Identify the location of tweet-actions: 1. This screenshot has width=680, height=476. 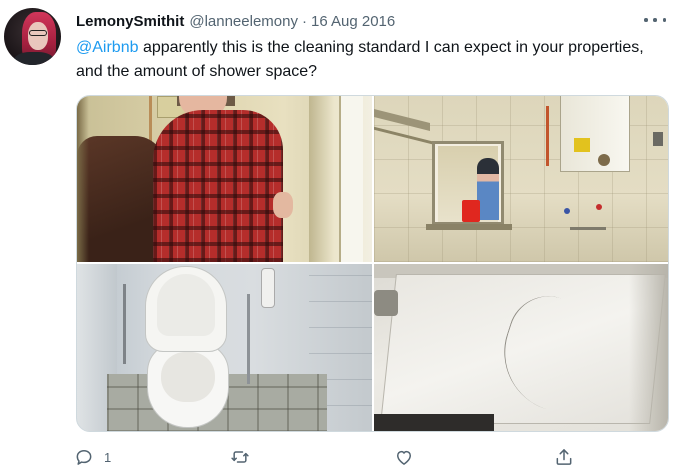
(340, 457).